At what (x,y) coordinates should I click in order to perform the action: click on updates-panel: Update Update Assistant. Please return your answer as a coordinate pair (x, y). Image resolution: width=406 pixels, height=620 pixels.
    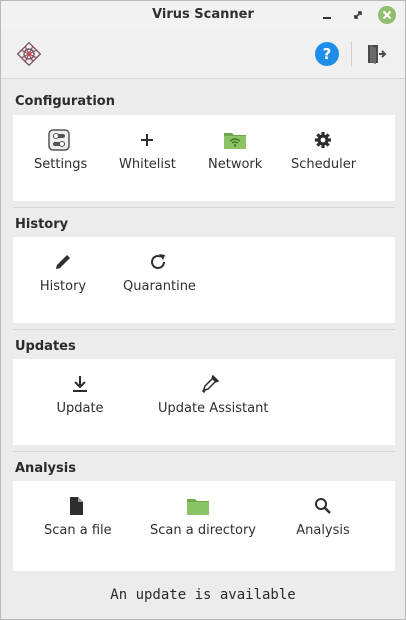
    Looking at the image, I should click on (204, 402).